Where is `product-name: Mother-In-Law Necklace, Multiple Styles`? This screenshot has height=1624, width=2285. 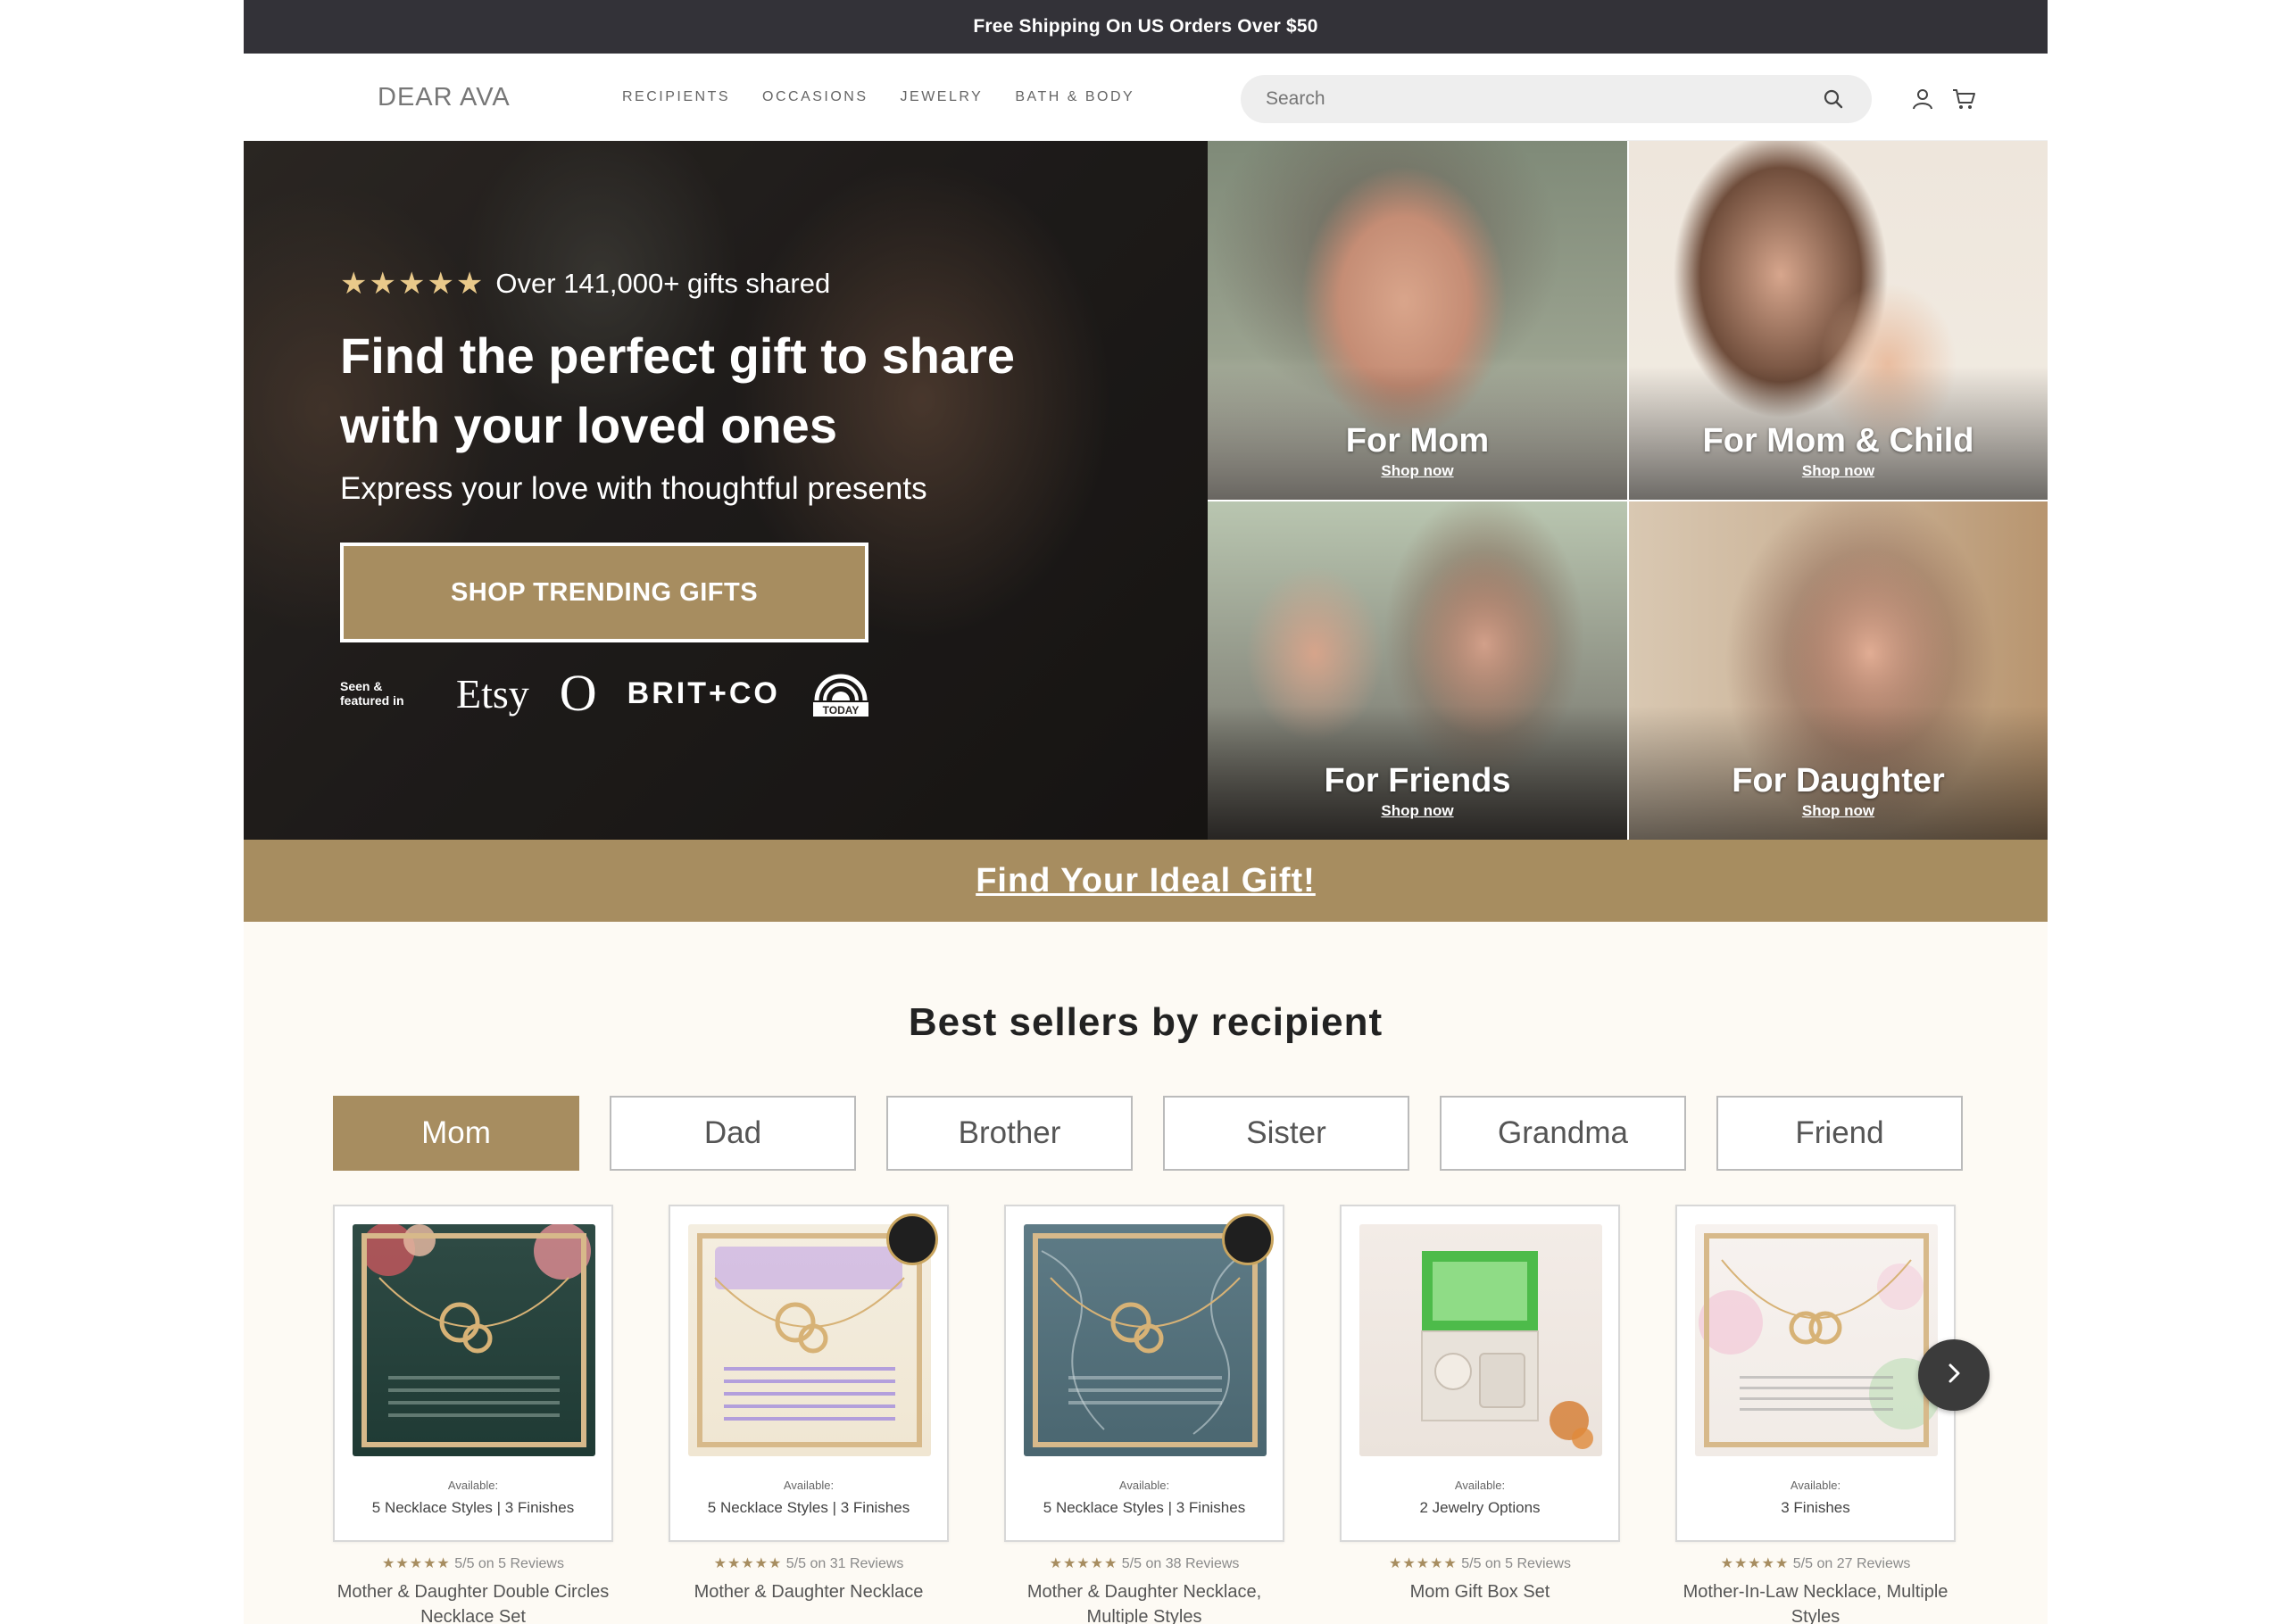 product-name: Mother-In-Law Necklace, Multiple Styles is located at coordinates (1815, 1601).